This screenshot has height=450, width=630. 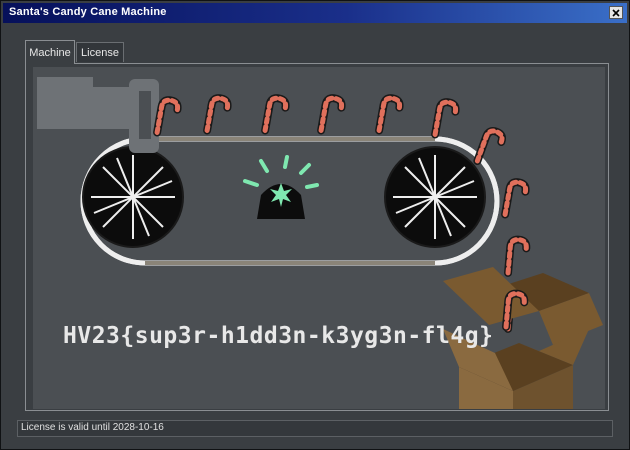 I want to click on status-bar: License is valid until 2028-10-16, so click(x=315, y=428).